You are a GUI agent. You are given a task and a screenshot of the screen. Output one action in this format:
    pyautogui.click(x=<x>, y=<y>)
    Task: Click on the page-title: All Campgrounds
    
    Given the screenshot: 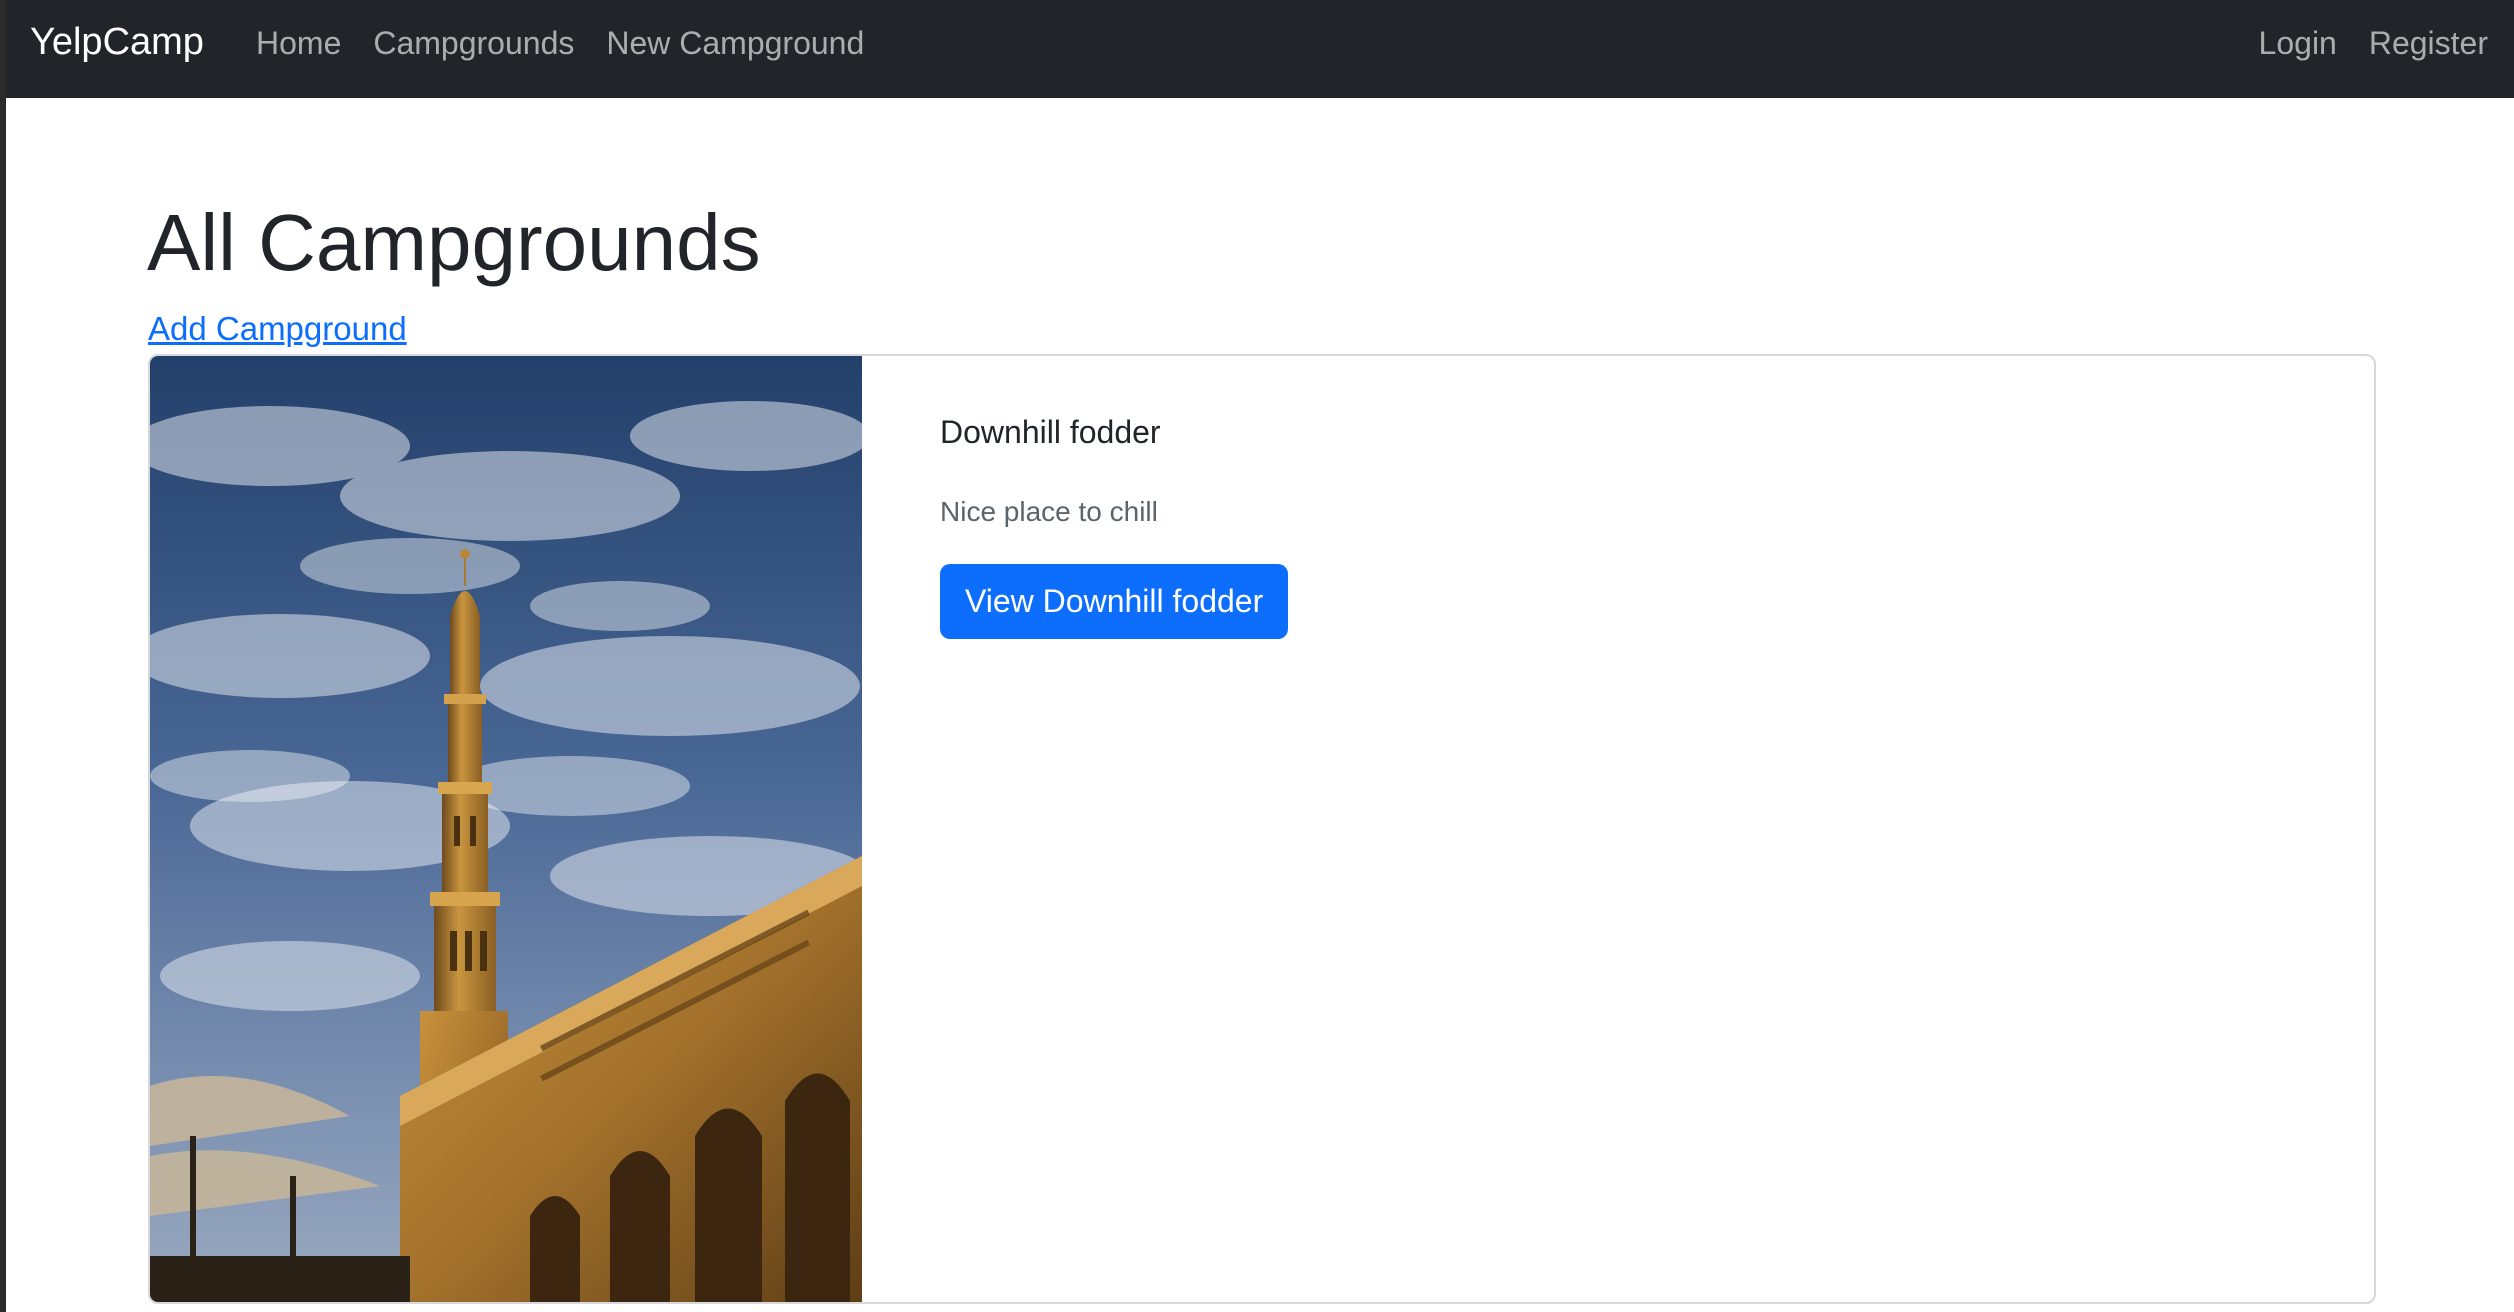 What is the action you would take?
    pyautogui.click(x=454, y=242)
    